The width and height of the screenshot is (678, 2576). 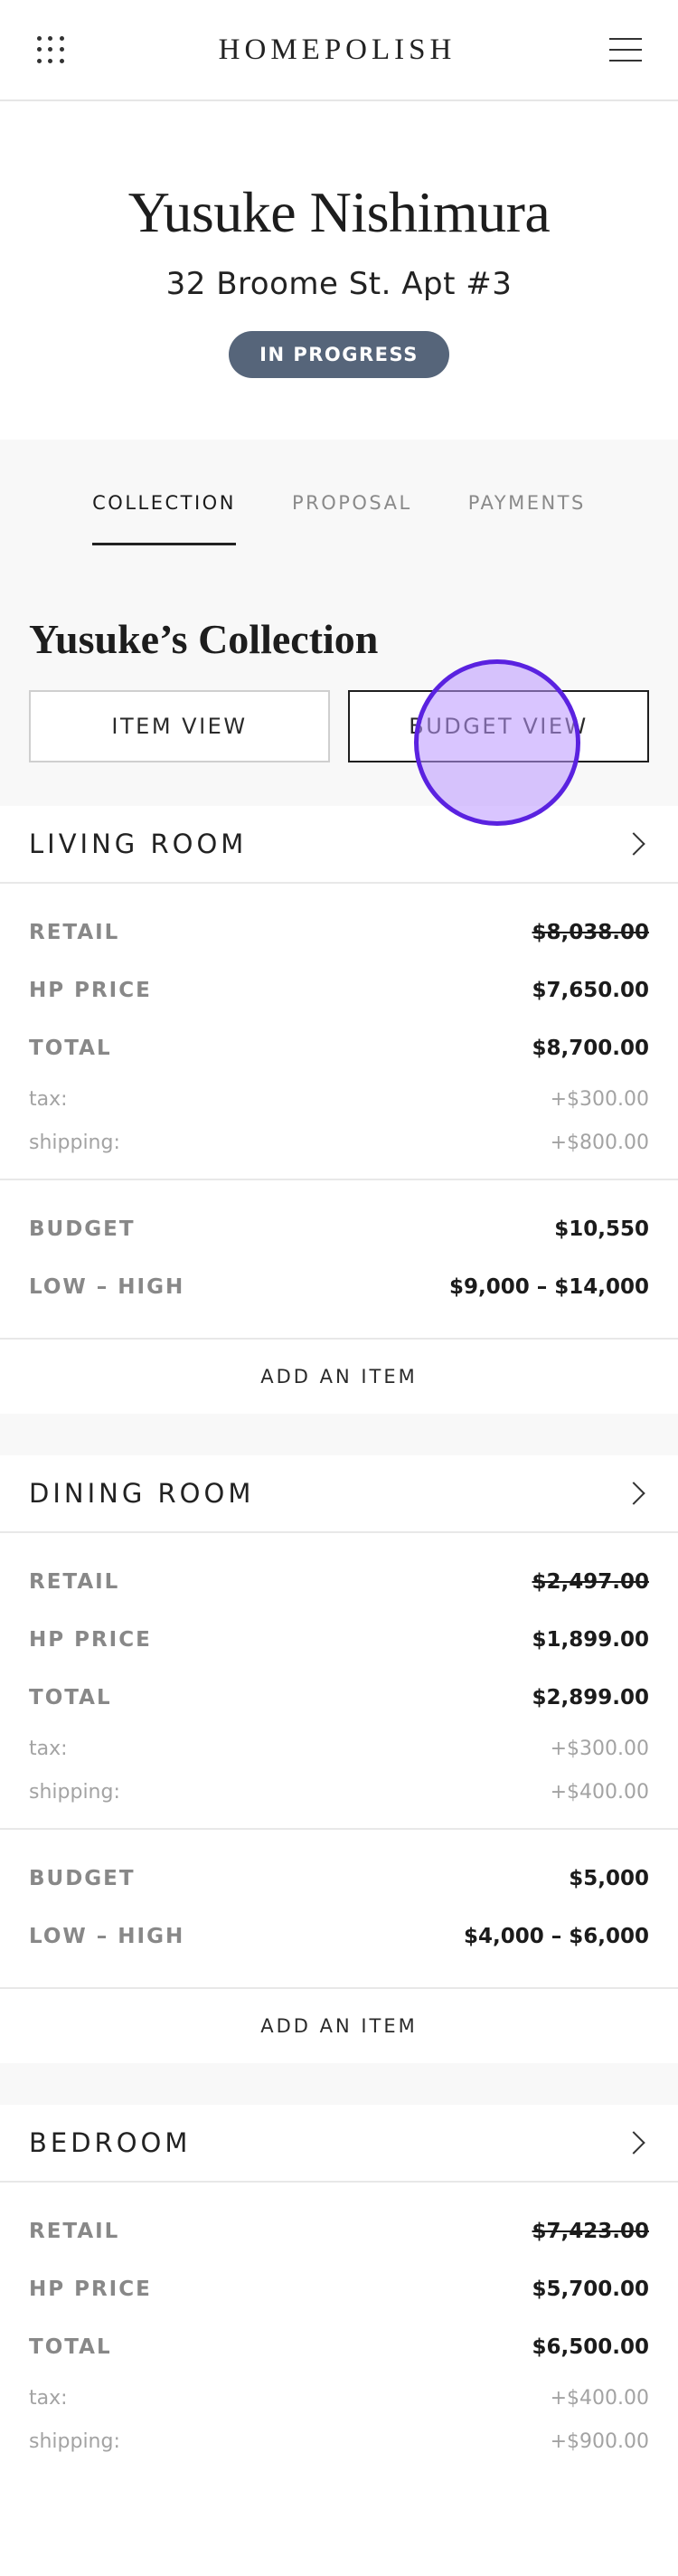 What do you see at coordinates (138, 844) in the screenshot?
I see `room-name: LIVING ROOM` at bounding box center [138, 844].